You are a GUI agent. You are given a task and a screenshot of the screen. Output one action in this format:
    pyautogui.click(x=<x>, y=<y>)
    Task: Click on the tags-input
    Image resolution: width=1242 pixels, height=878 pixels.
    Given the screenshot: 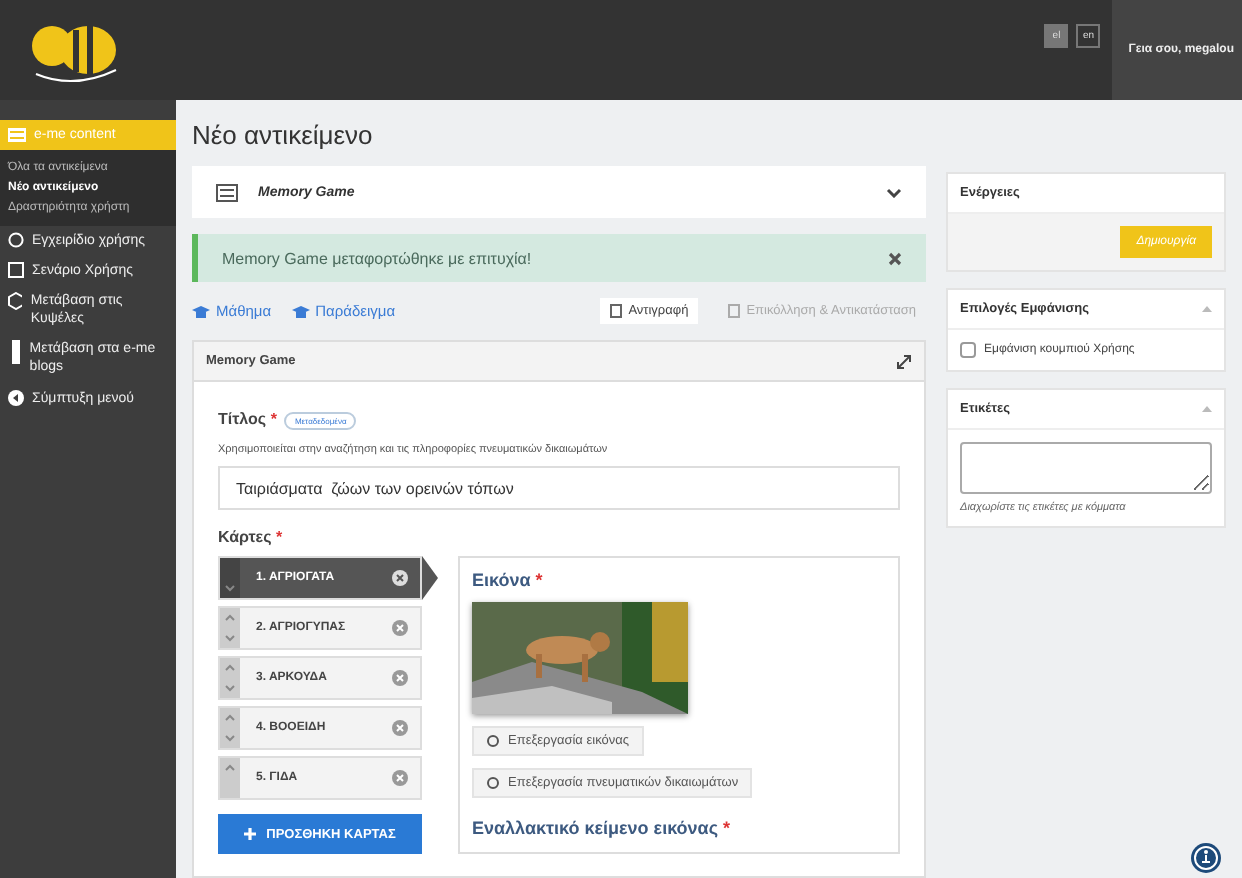 What is the action you would take?
    pyautogui.click(x=1086, y=468)
    